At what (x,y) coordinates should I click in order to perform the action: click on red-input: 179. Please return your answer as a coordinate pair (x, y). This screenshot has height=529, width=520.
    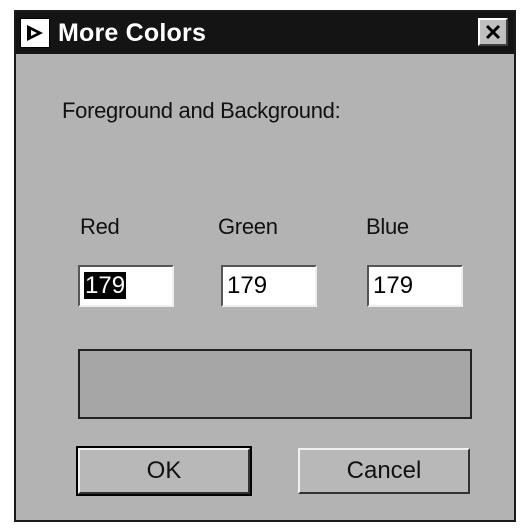
    Looking at the image, I should click on (126, 286).